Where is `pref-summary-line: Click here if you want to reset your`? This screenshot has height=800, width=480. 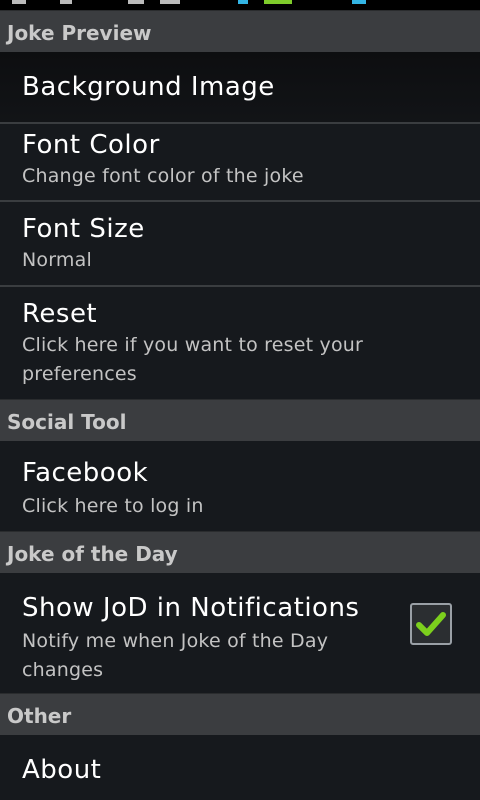 pref-summary-line: Click here if you want to reset your is located at coordinates (193, 345).